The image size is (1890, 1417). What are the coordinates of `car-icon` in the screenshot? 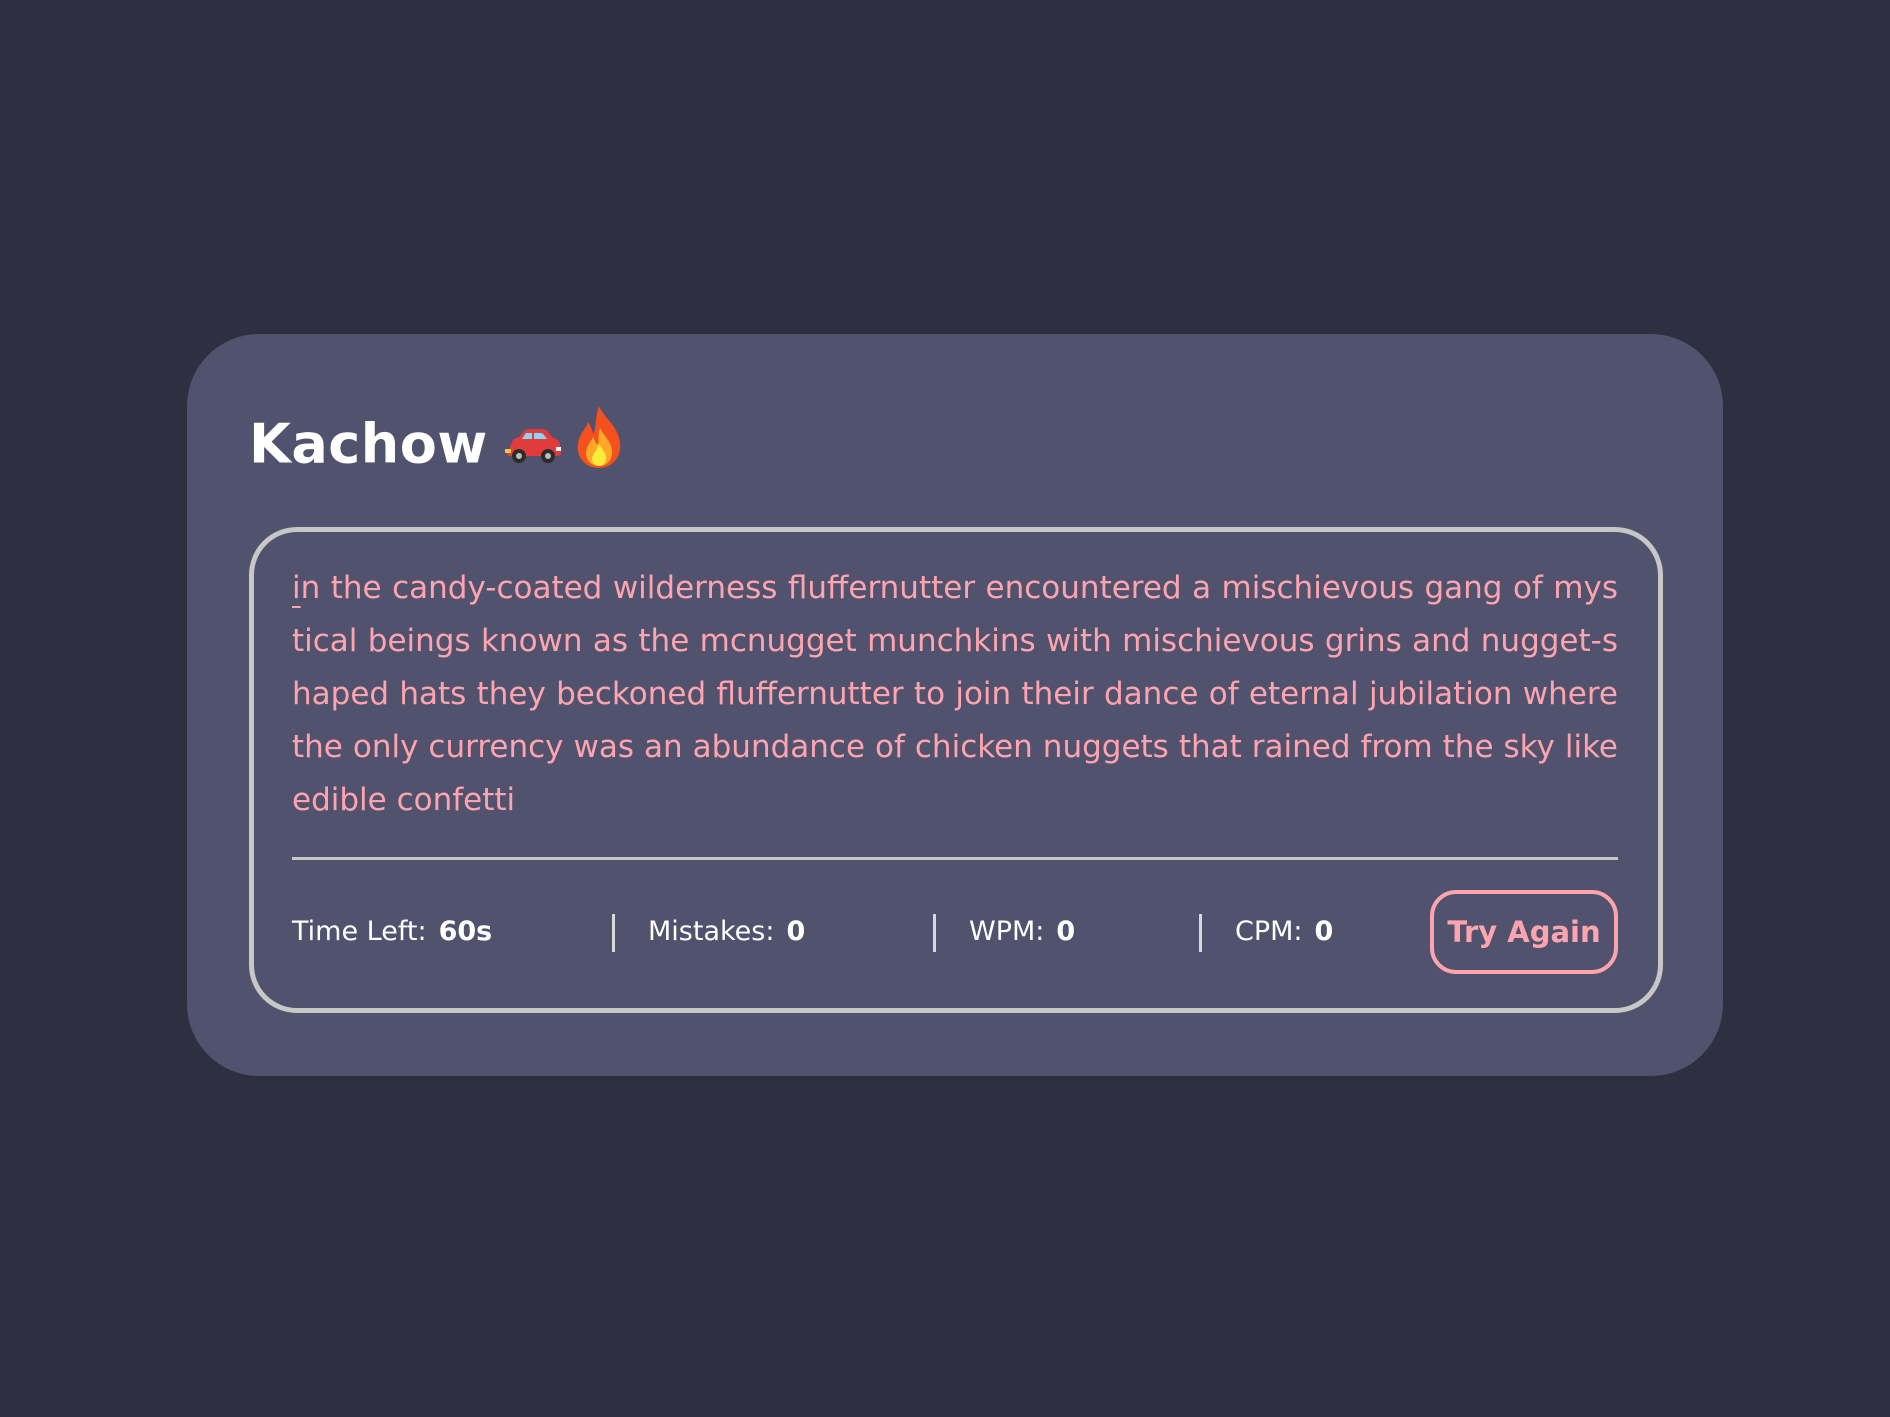 It's located at (533, 448).